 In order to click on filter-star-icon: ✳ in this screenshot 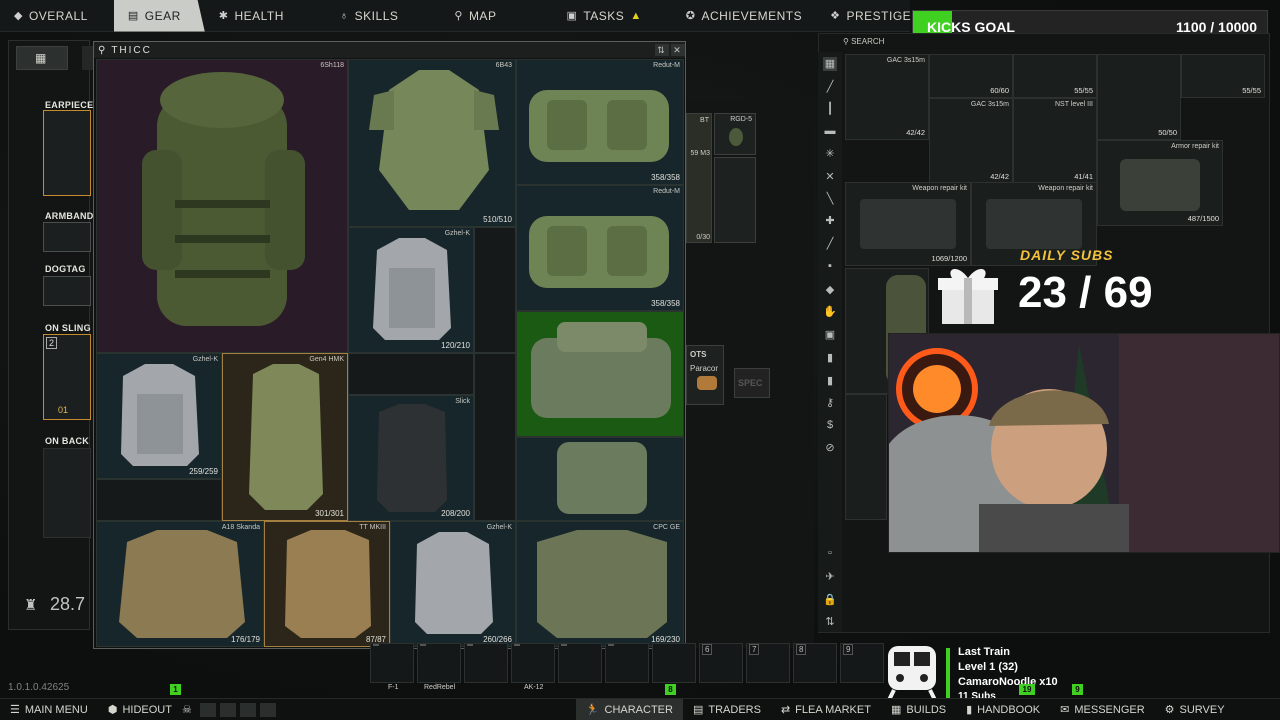, I will do `click(830, 154)`.